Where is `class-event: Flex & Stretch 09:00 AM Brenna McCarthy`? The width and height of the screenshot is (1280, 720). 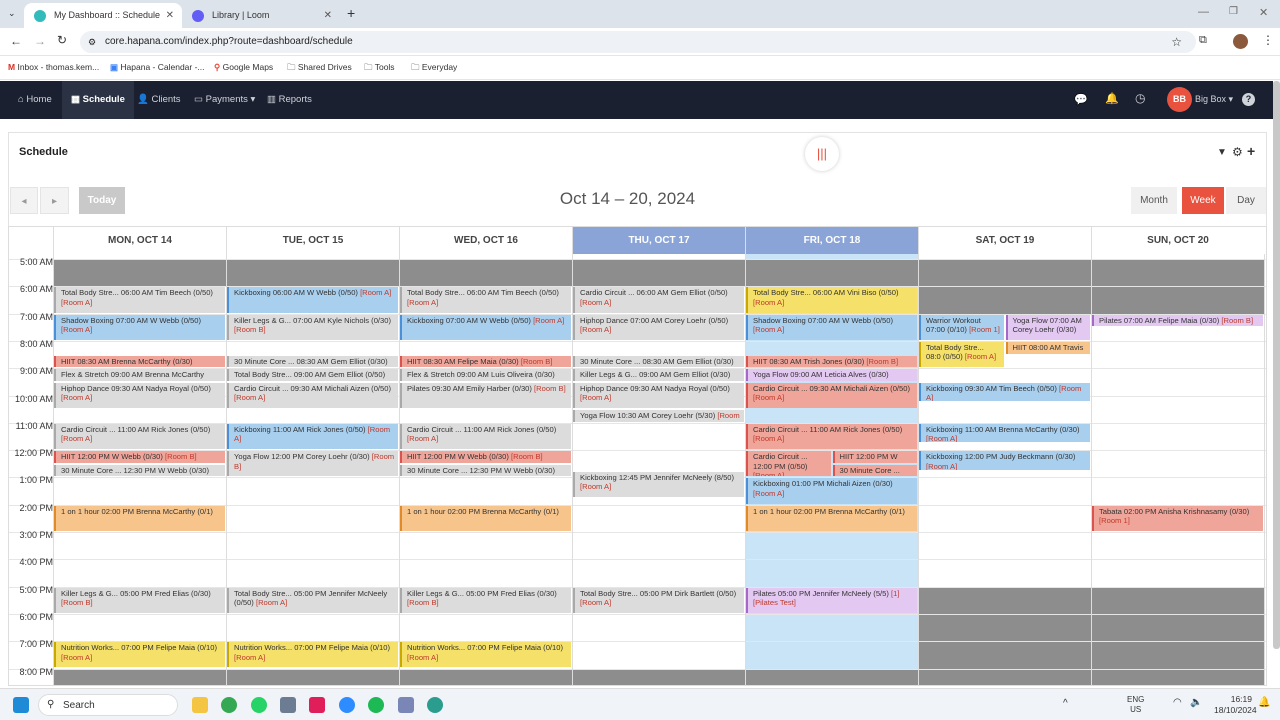
class-event: Flex & Stretch 09:00 AM Brenna McCarthy is located at coordinates (139, 375).